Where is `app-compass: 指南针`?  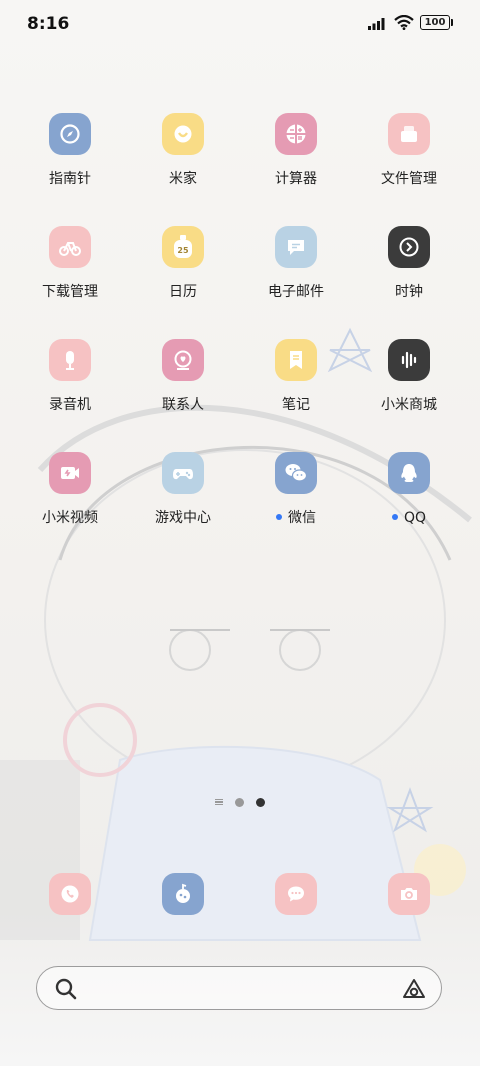 app-compass: 指南针 is located at coordinates (70, 150).